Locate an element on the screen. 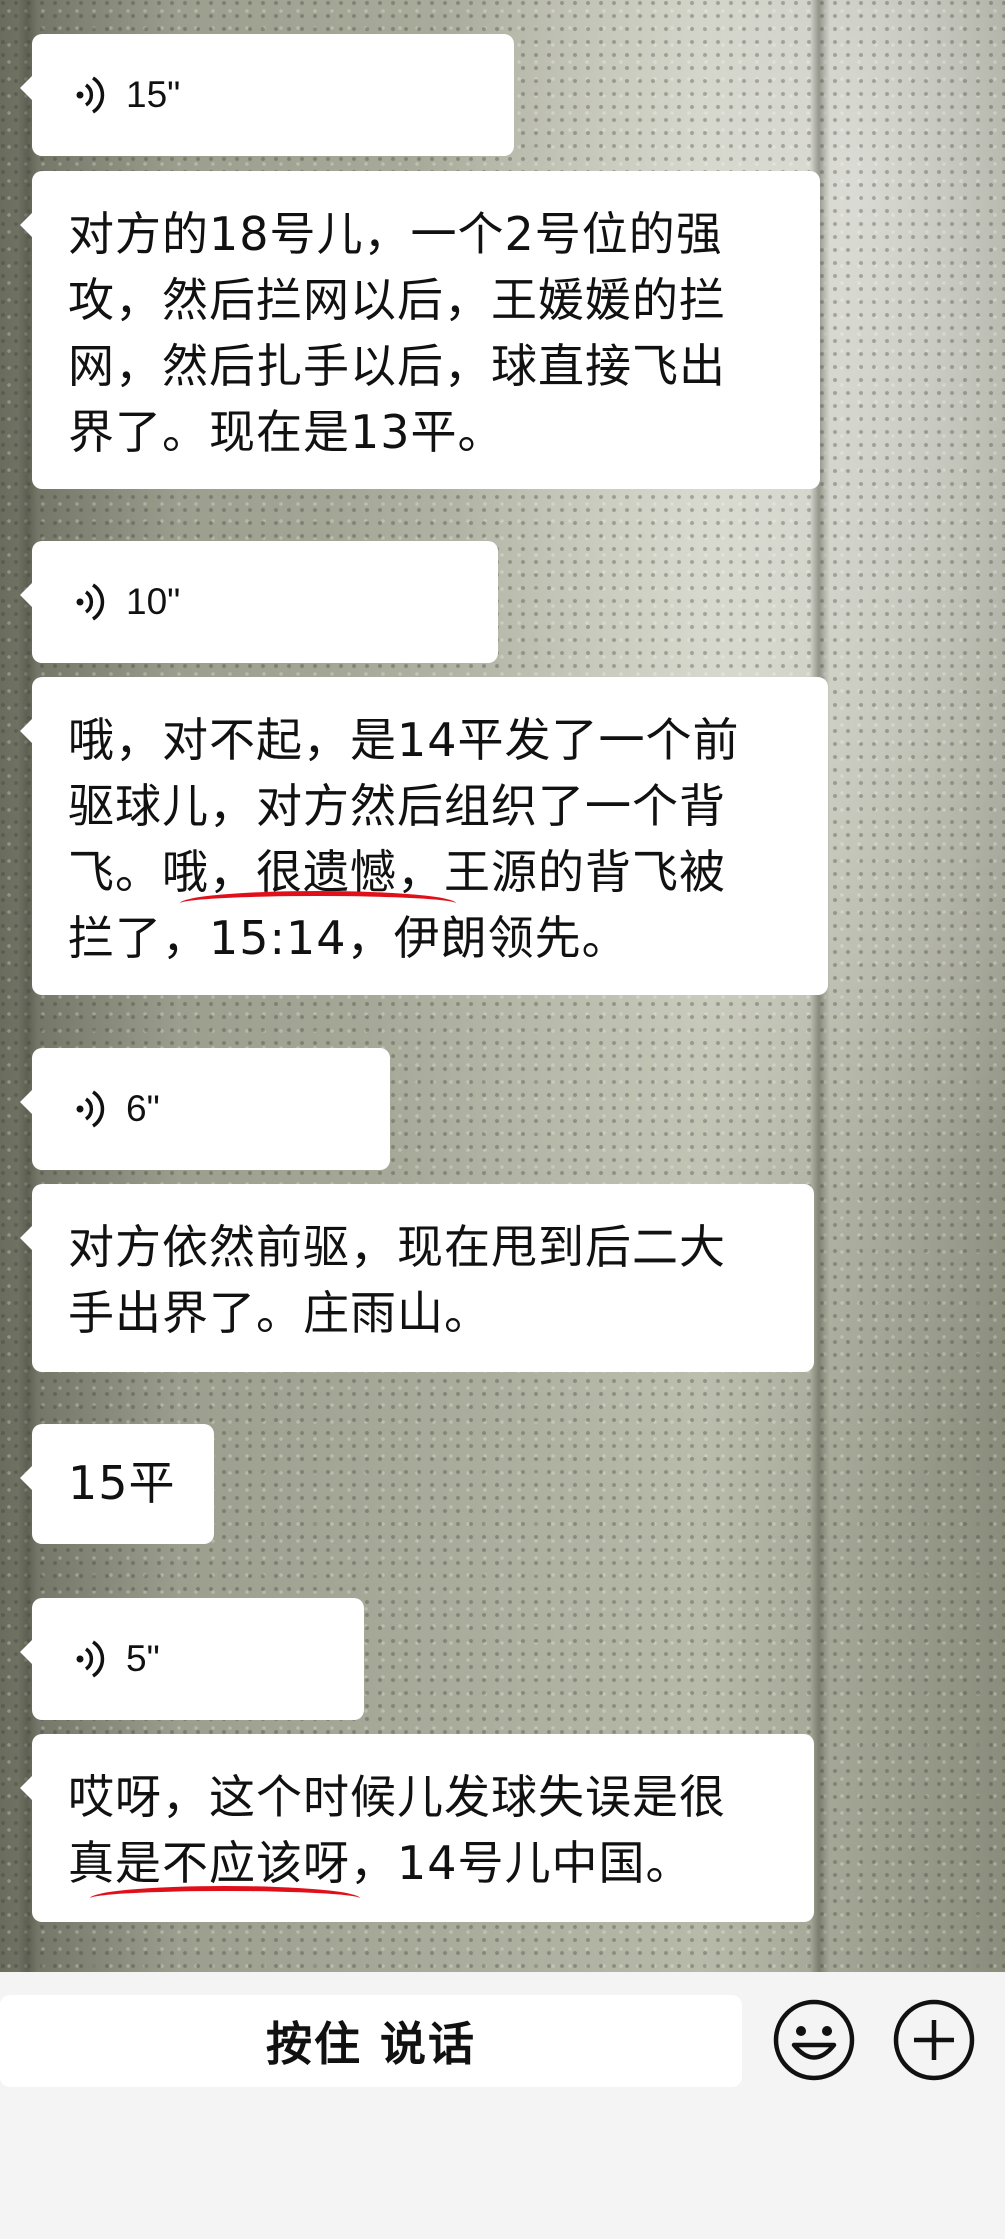  voice-duration: 15" is located at coordinates (153, 94).